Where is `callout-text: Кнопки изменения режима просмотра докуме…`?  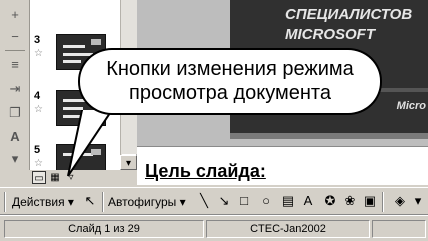 callout-text: Кнопки изменения режима просмотра докуме… is located at coordinates (230, 81).